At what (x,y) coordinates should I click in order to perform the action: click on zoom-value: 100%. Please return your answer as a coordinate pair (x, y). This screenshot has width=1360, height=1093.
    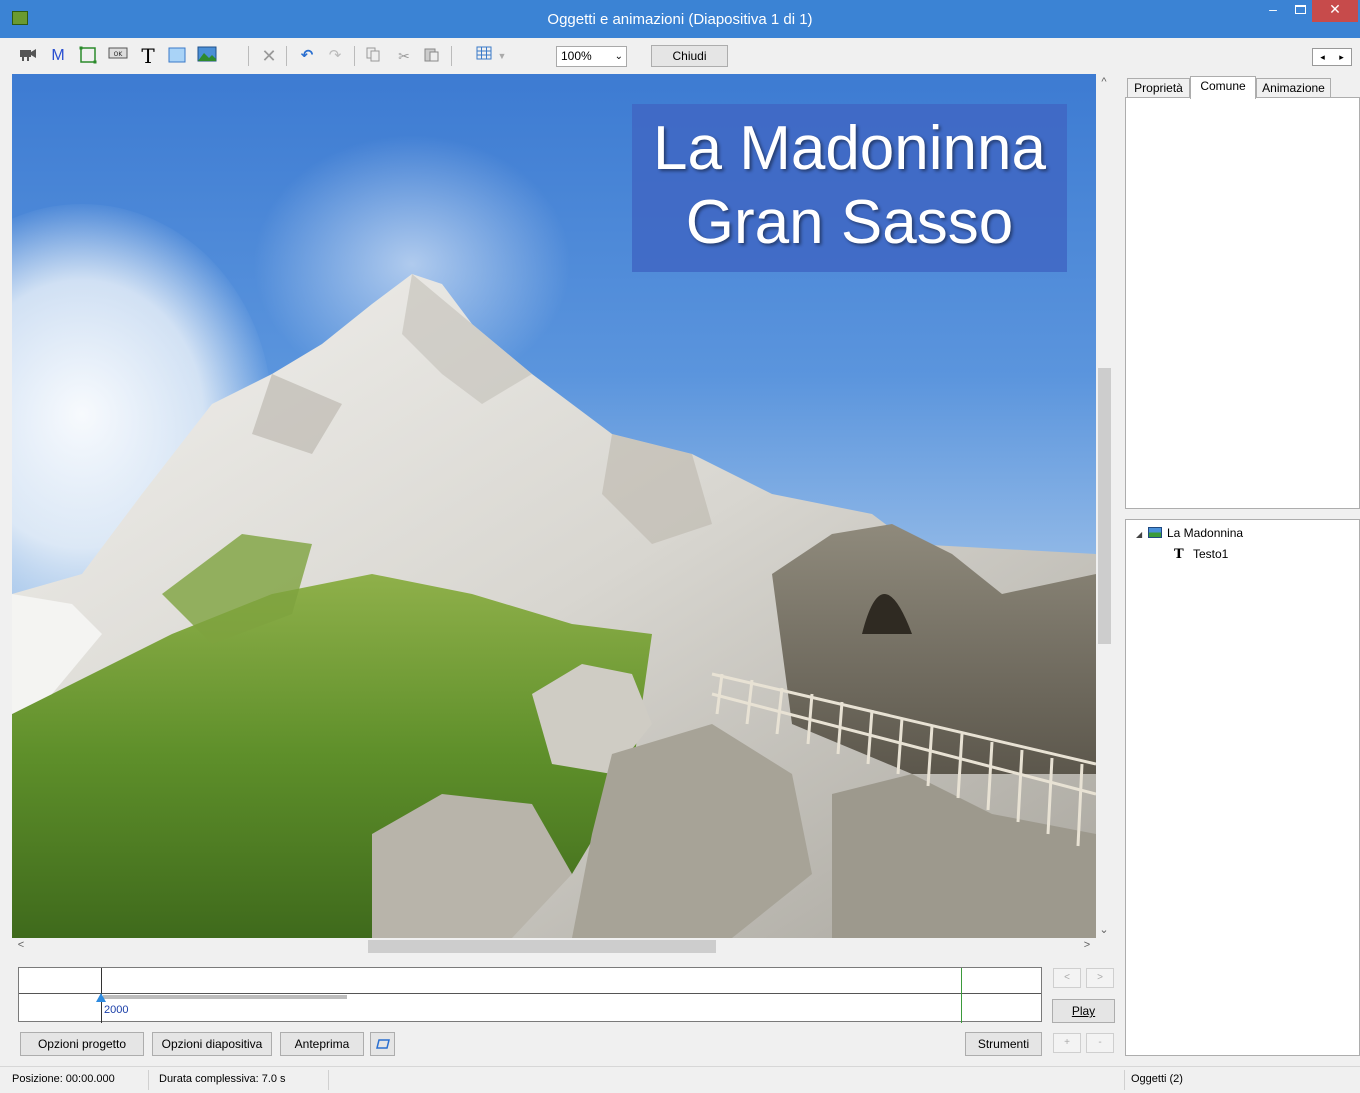
    Looking at the image, I should click on (576, 56).